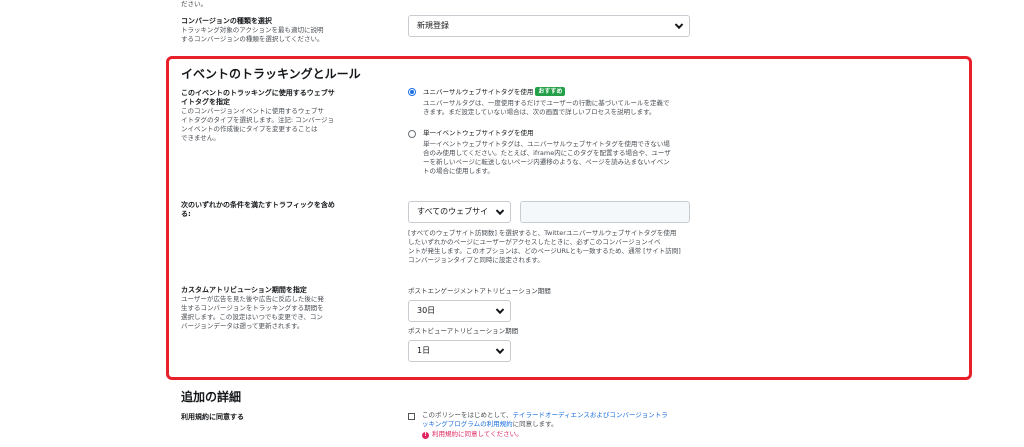 This screenshot has width=1024, height=447. I want to click on option-universal-desc-2: きます。まだ設定していない場合は、次の画面で詳しいプロセスを説明します。, so click(539, 112).